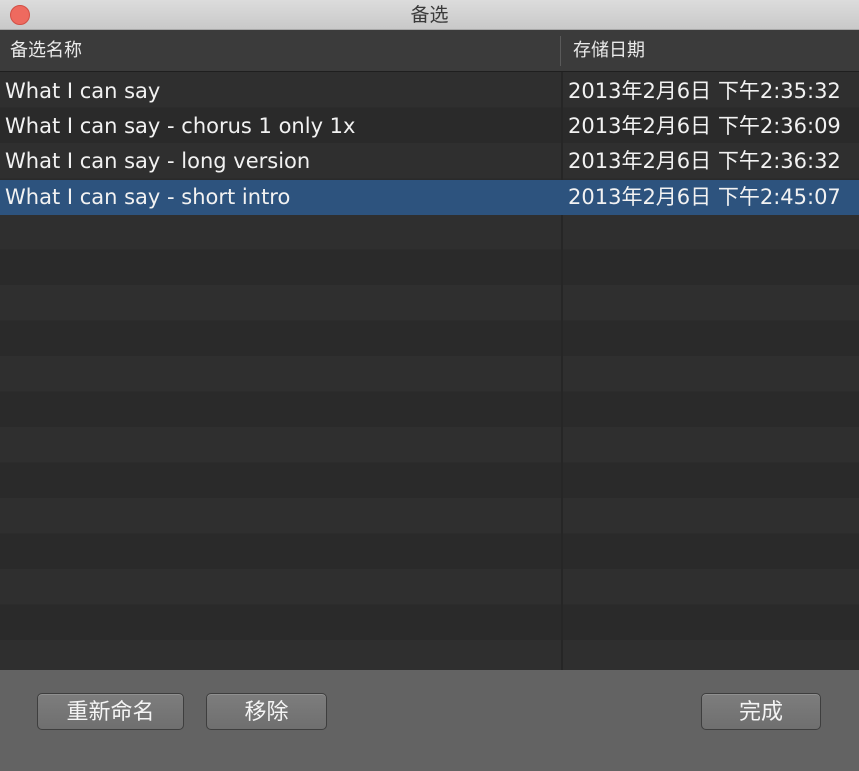  What do you see at coordinates (46, 50) in the screenshot?
I see `column-header-name: 备选名称` at bounding box center [46, 50].